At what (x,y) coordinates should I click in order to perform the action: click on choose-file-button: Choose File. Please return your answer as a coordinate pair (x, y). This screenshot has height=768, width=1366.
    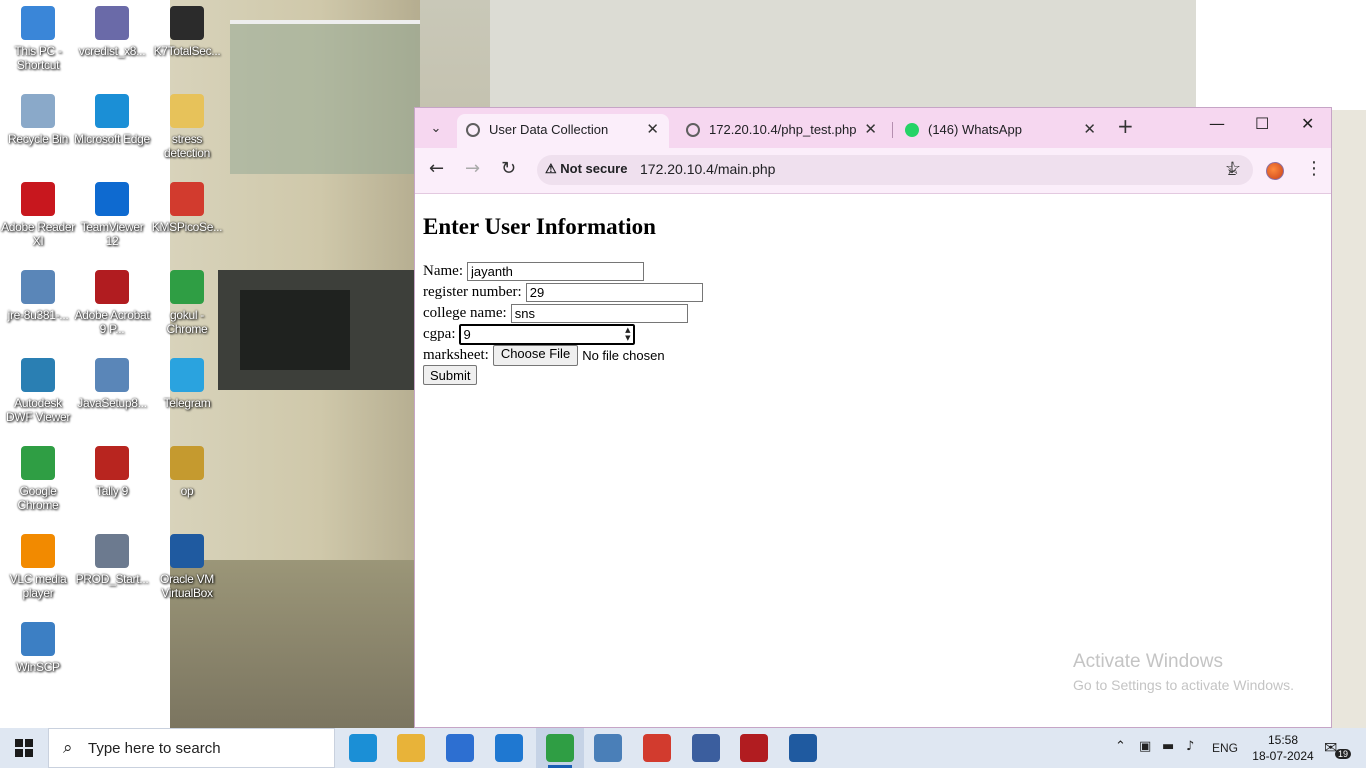
    Looking at the image, I should click on (535, 356).